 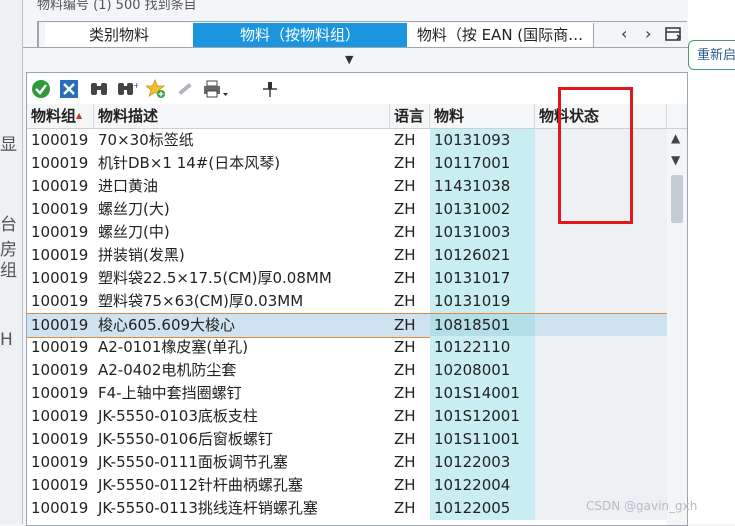 I want to click on tab-prev-icon: ‹, so click(x=624, y=33).